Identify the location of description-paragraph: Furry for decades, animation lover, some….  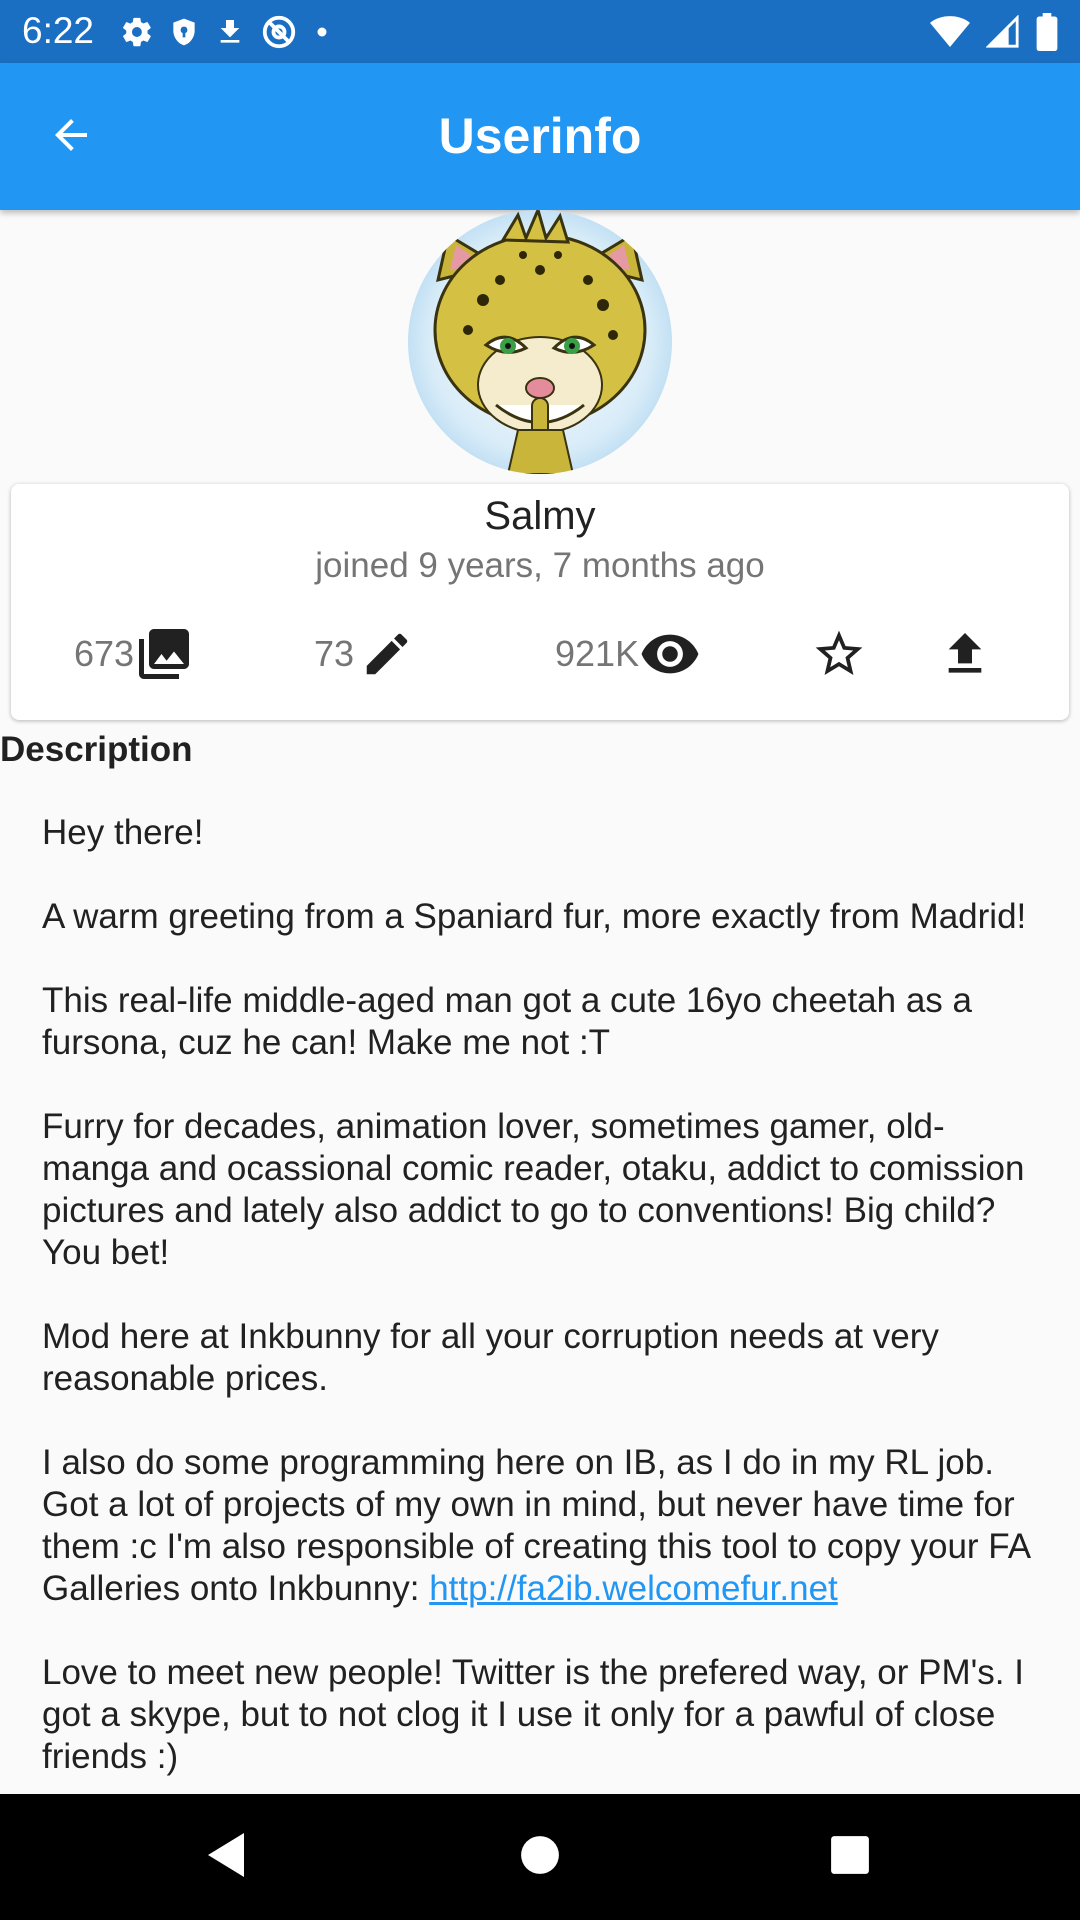
(533, 1189).